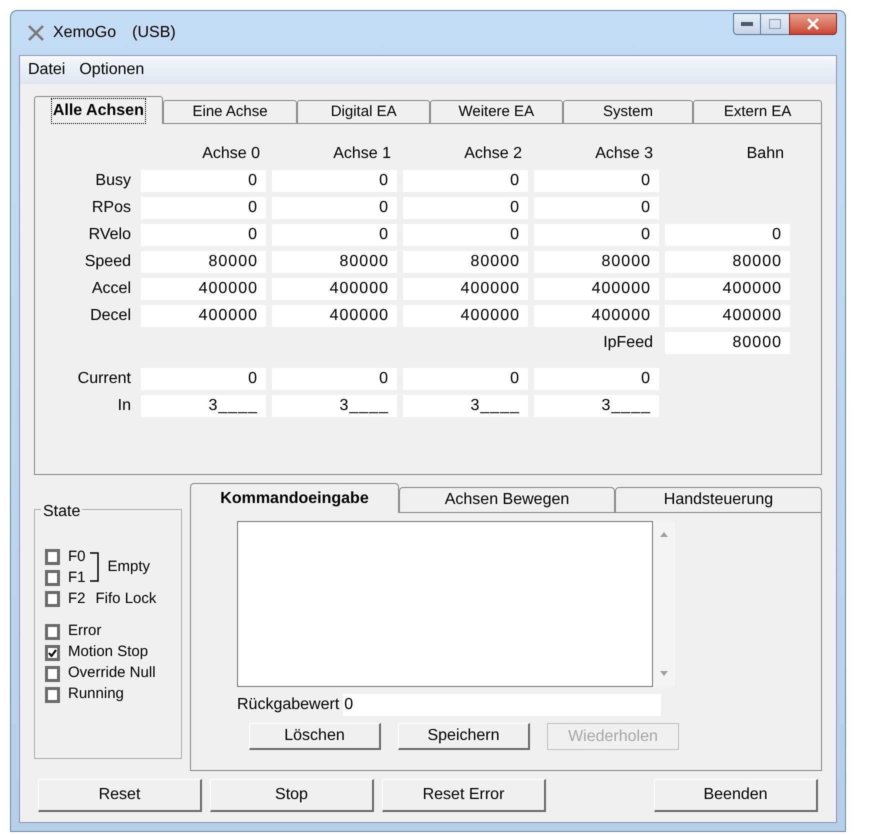 This screenshot has width=874, height=835. Describe the element at coordinates (315, 736) in the screenshot. I see `command-button: Löschen` at that location.